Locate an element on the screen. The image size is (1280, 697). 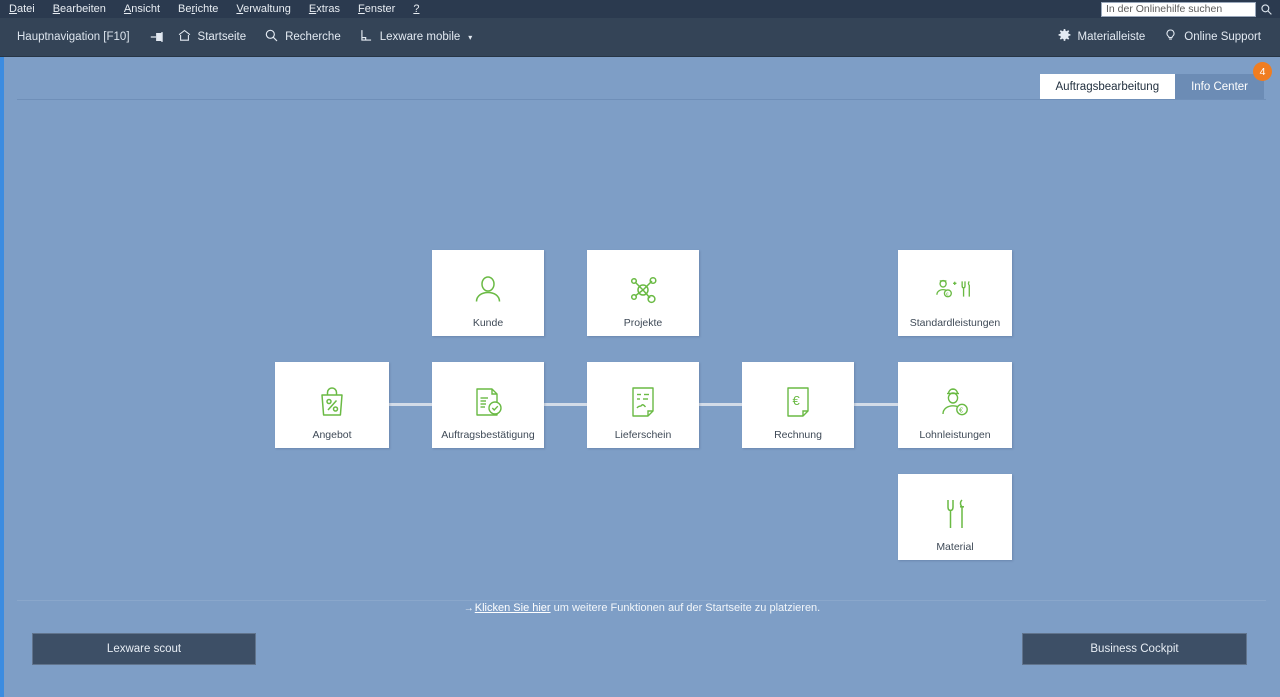
home-icon is located at coordinates (184, 37).